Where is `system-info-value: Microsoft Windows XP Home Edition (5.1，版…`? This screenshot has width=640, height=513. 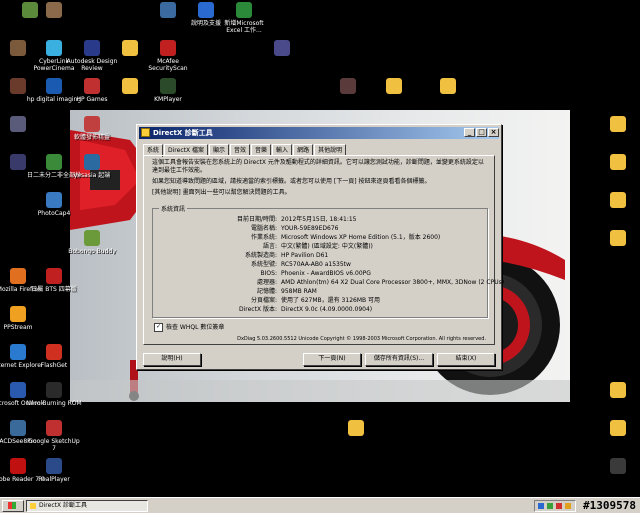 system-info-value: Microsoft Windows XP Home Edition (5.1，版… is located at coordinates (361, 237).